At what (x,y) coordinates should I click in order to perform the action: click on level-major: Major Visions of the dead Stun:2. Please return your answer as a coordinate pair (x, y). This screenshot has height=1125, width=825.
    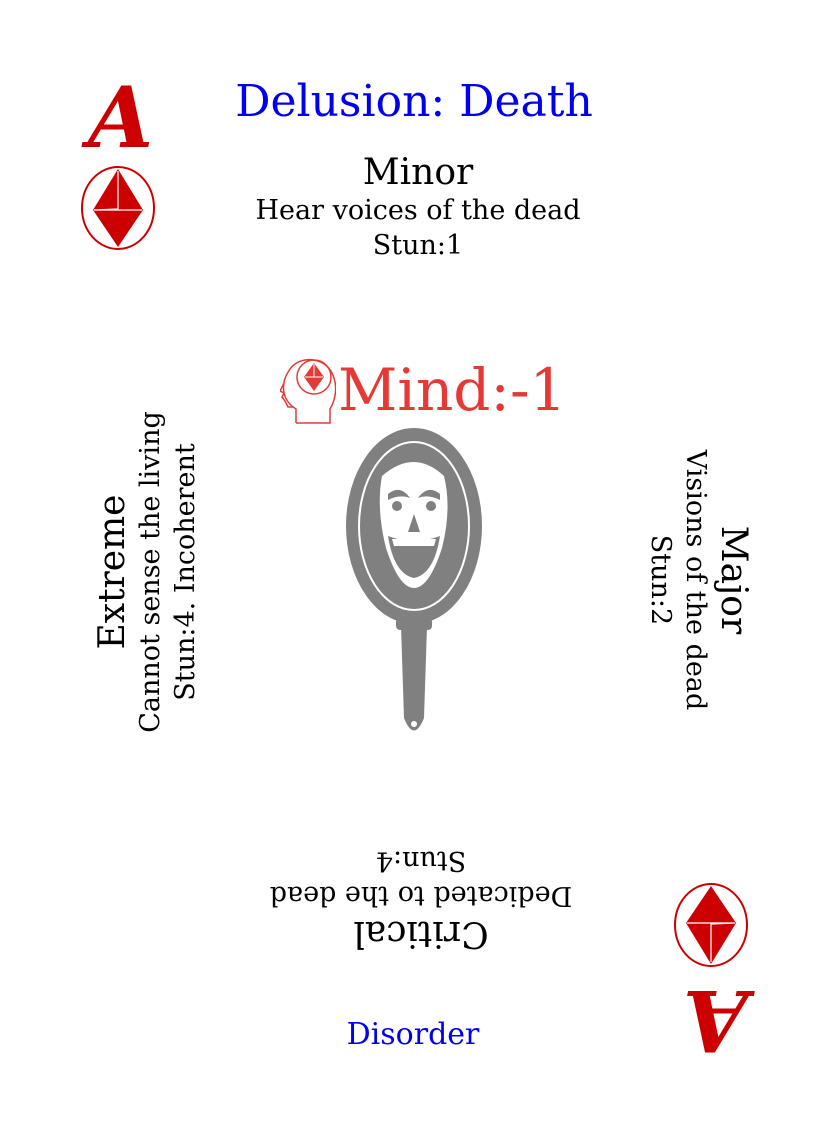
    Looking at the image, I should click on (698, 580).